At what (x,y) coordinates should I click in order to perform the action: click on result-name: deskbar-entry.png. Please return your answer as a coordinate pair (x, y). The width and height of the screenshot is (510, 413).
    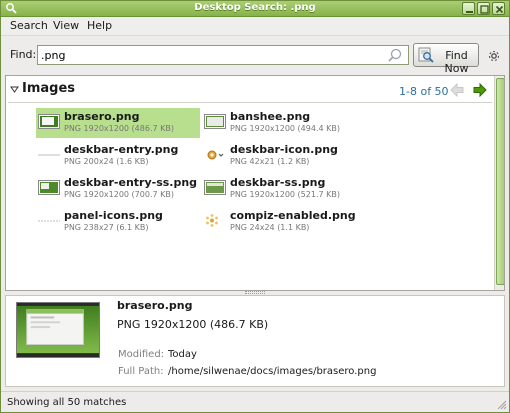
    Looking at the image, I should click on (121, 149).